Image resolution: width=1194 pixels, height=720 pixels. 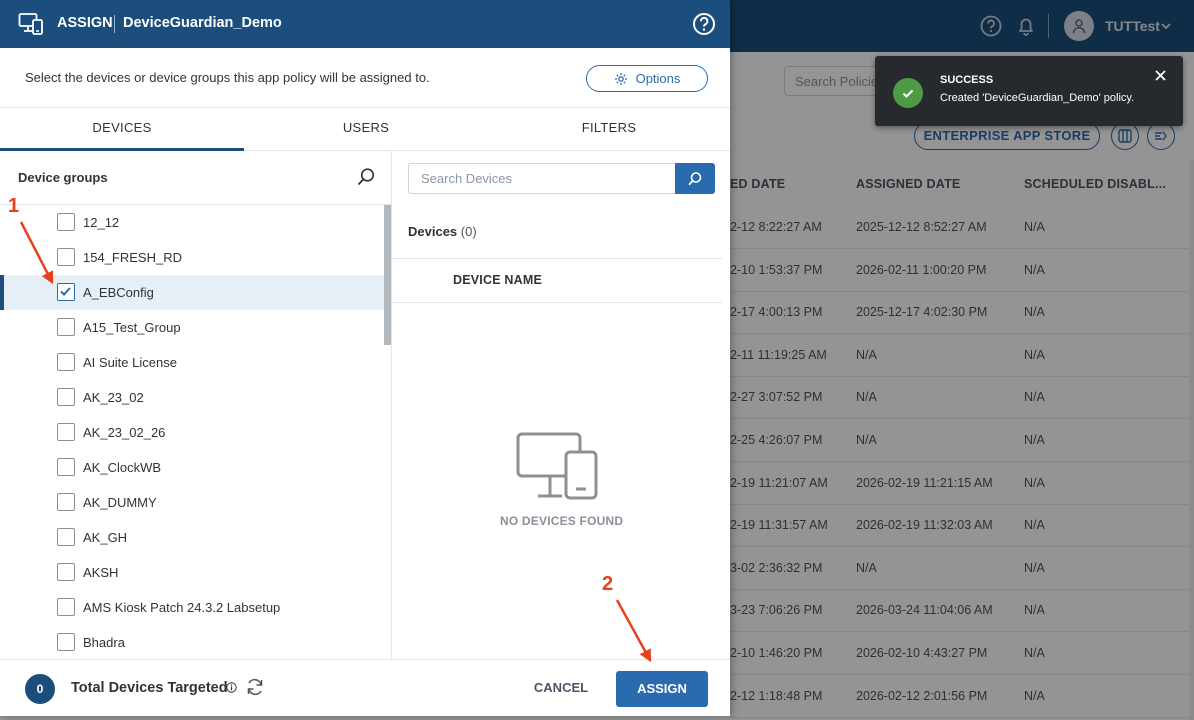 What do you see at coordinates (1037, 98) in the screenshot?
I see `toast-message: Created 'DeviceGuardian_Demo' policy.` at bounding box center [1037, 98].